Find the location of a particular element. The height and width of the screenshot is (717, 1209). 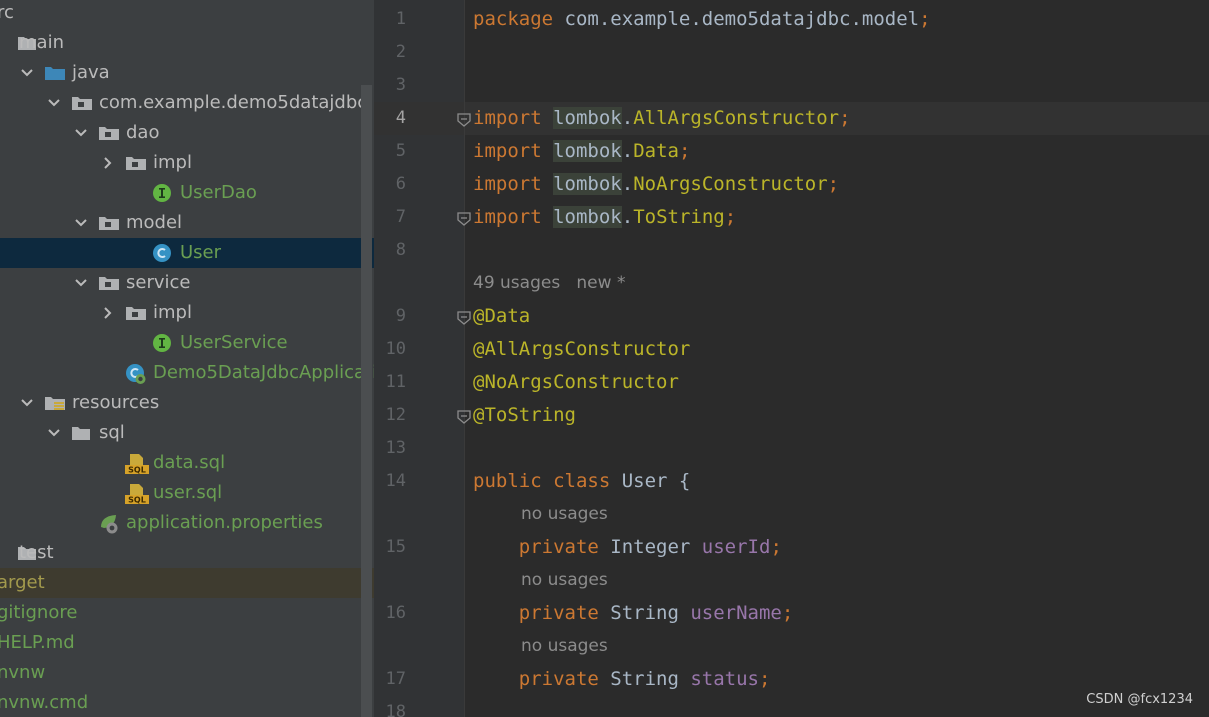

code-token: private is located at coordinates (558, 613).